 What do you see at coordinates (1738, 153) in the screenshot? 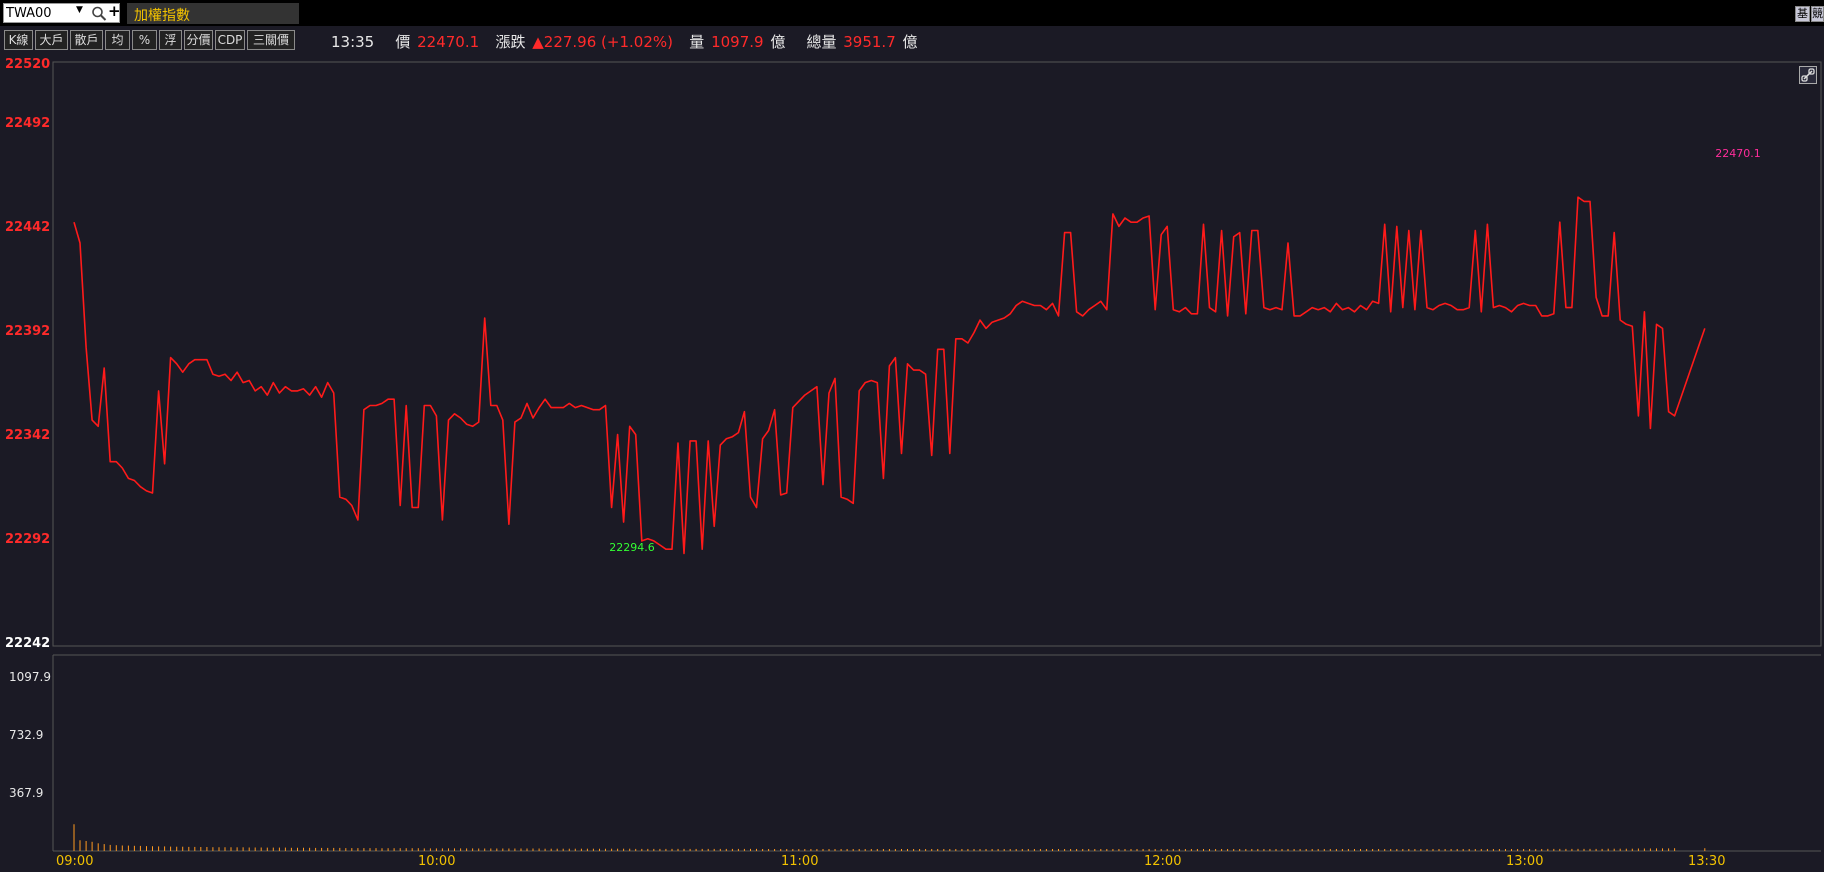
I see `last-price-label: 22470.1` at bounding box center [1738, 153].